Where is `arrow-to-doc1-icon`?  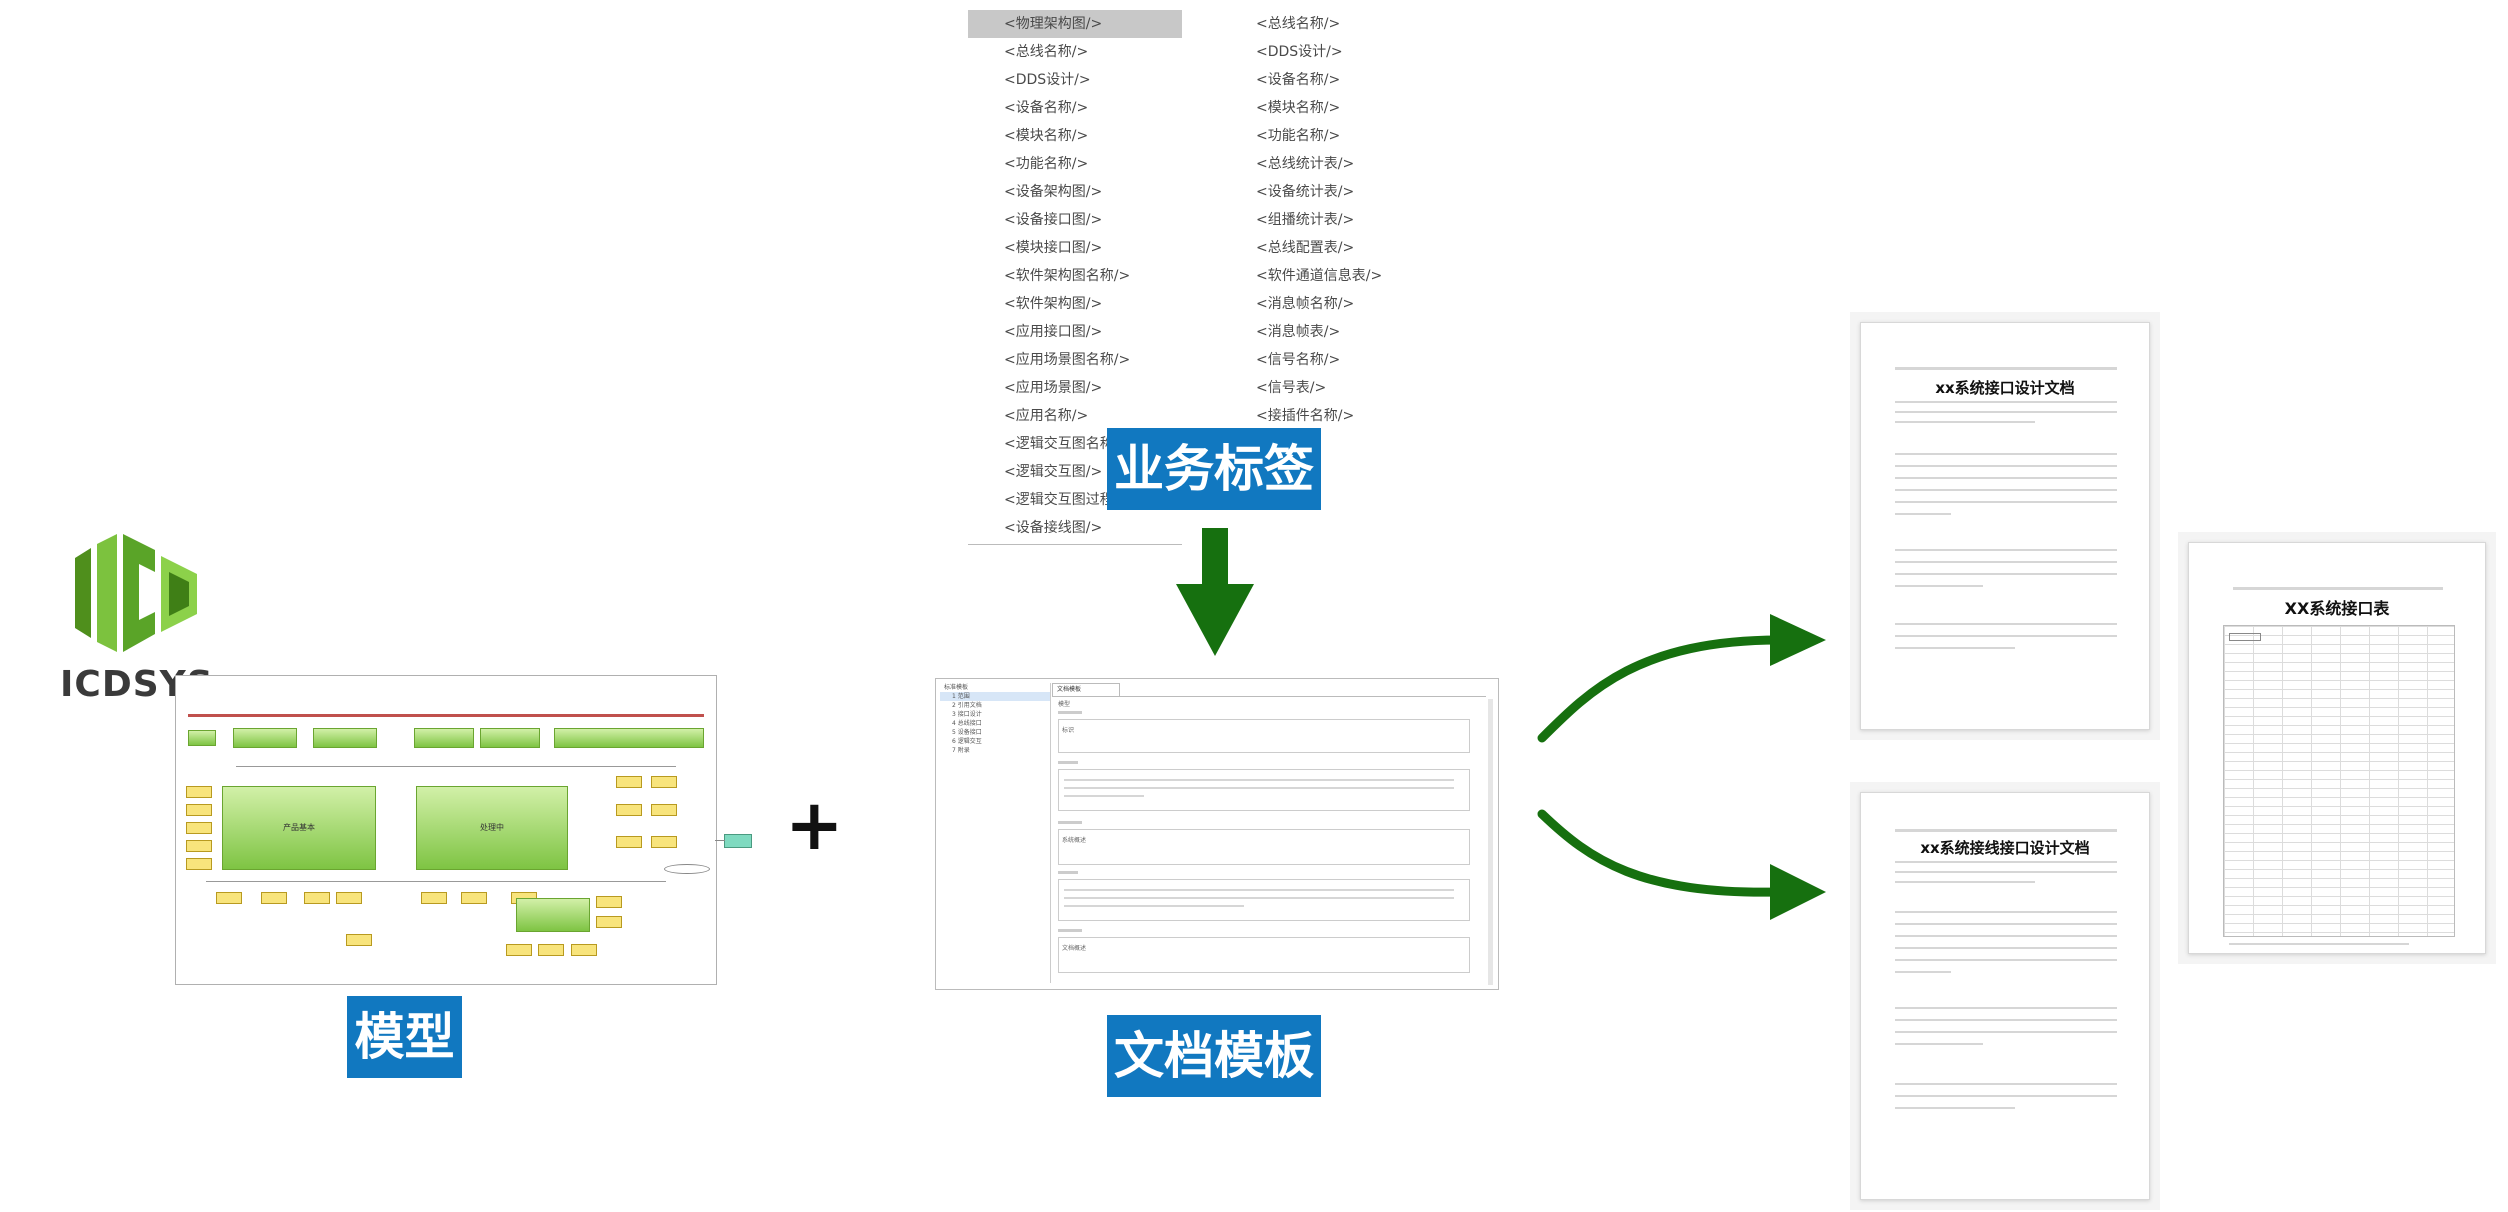
arrow-to-doc1-icon is located at coordinates (1681, 678).